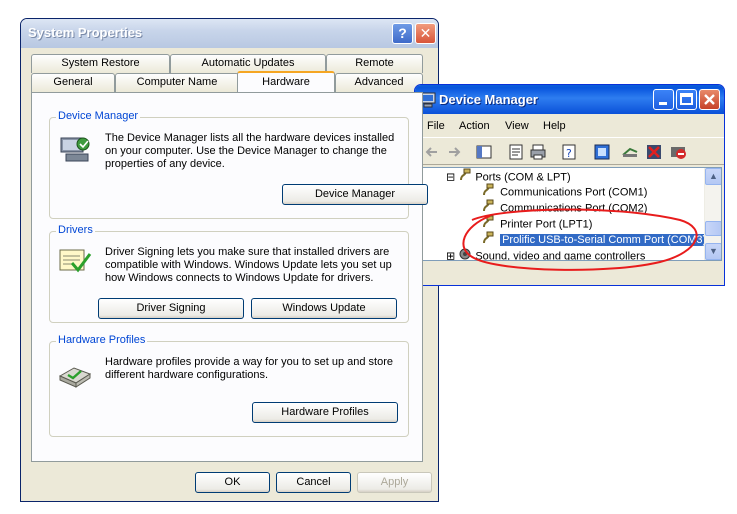  What do you see at coordinates (75, 374) in the screenshot?
I see `hardware-profiles-icon` at bounding box center [75, 374].